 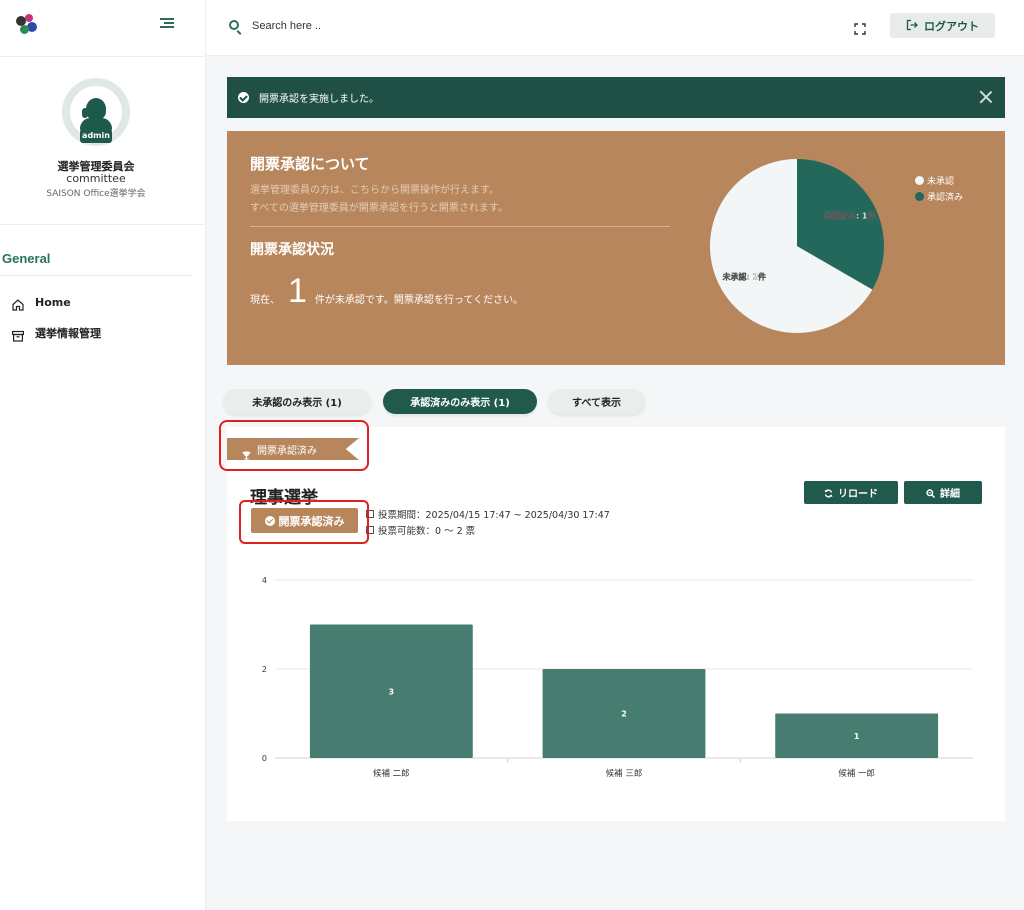 What do you see at coordinates (26, 258) in the screenshot?
I see `nav-section-title: General` at bounding box center [26, 258].